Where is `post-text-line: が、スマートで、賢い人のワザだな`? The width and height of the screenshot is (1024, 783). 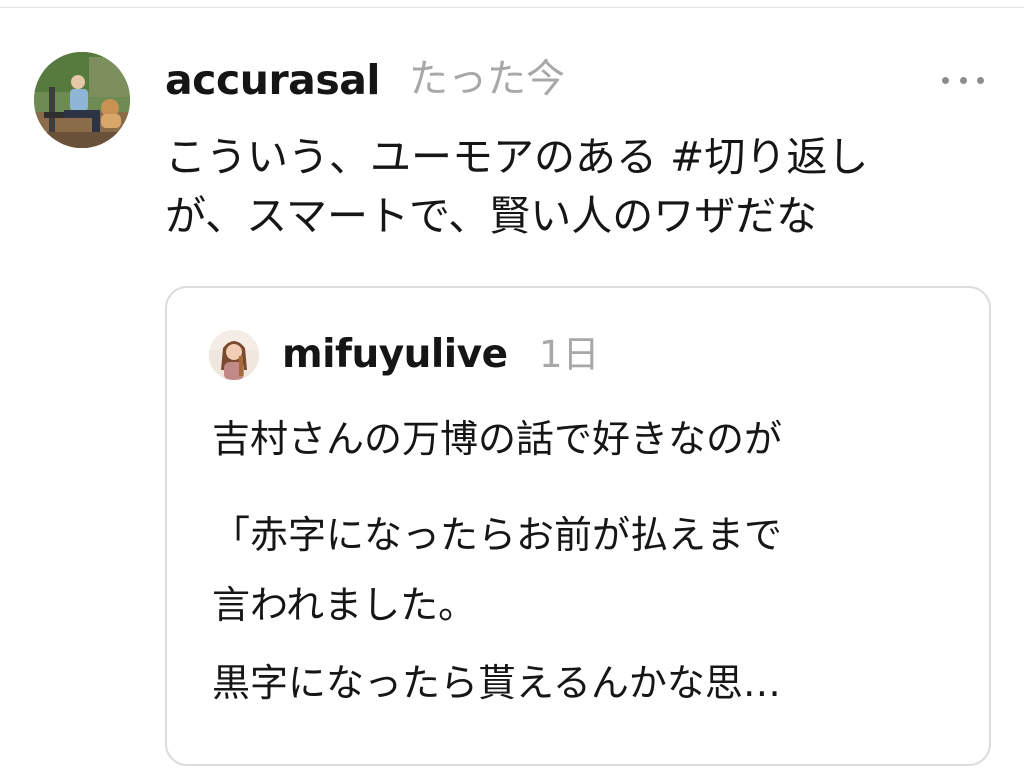
post-text-line: が、スマートで、賢い人のワザだな is located at coordinates (491, 216).